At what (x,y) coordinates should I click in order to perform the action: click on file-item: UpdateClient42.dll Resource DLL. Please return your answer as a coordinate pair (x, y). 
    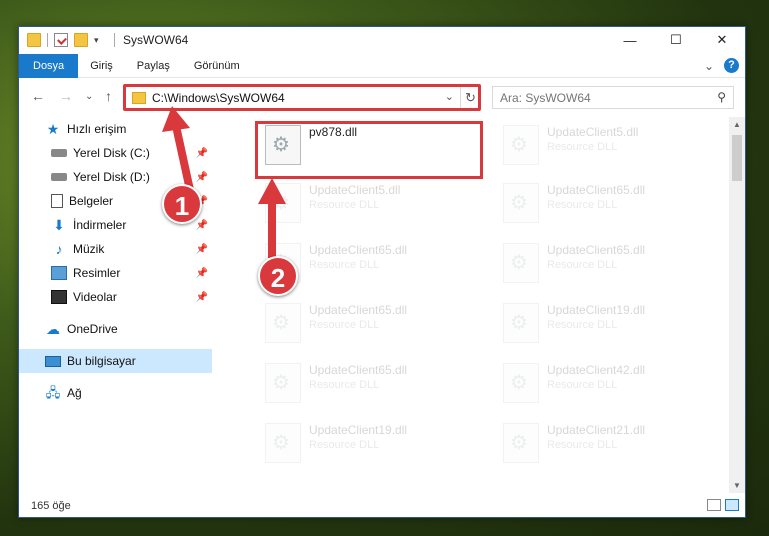
    Looking at the image, I should click on (608, 385).